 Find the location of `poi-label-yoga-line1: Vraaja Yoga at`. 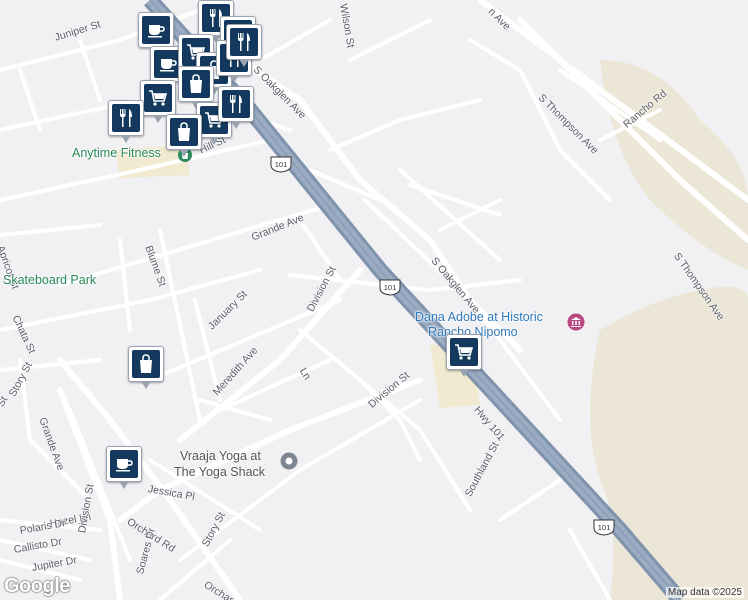

poi-label-yoga-line1: Vraaja Yoga at is located at coordinates (220, 456).